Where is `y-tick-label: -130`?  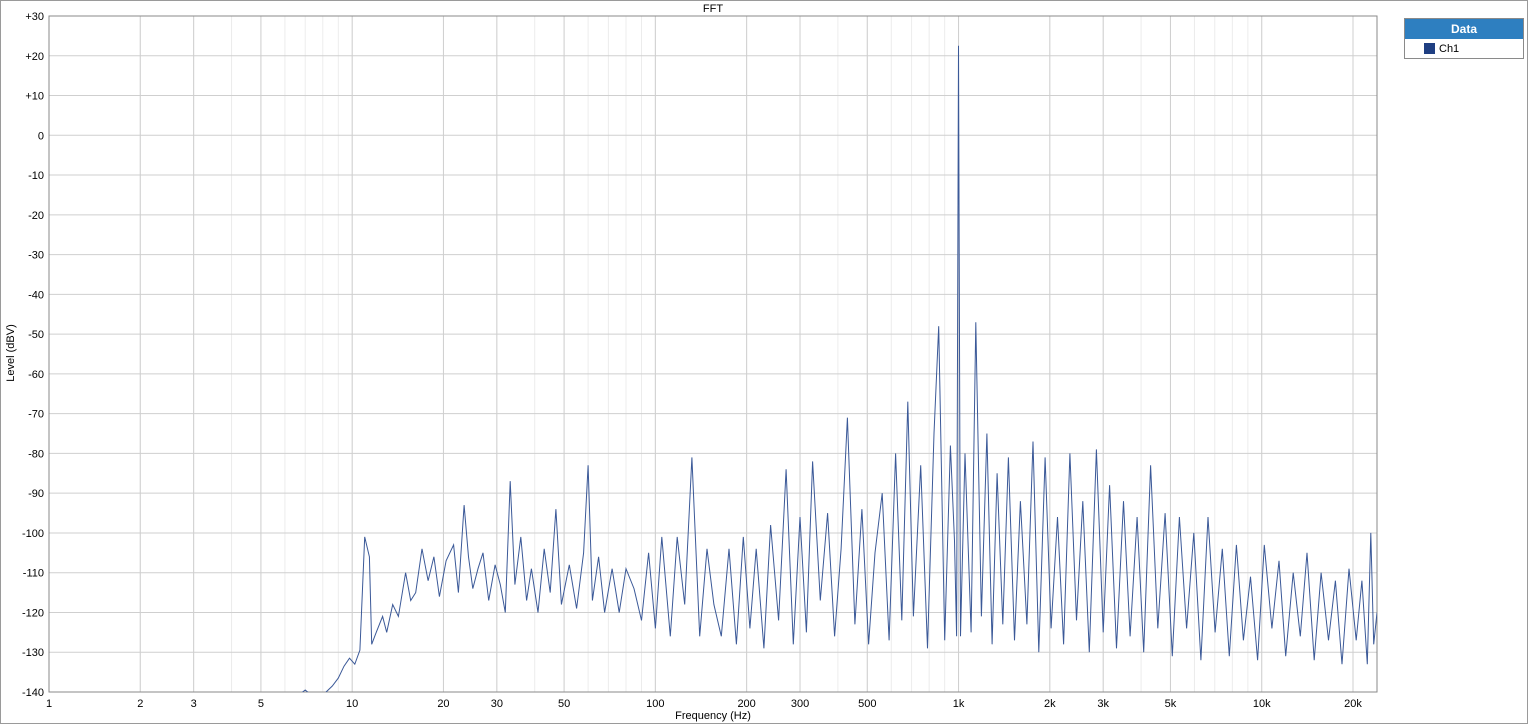 y-tick-label: -130 is located at coordinates (33, 653).